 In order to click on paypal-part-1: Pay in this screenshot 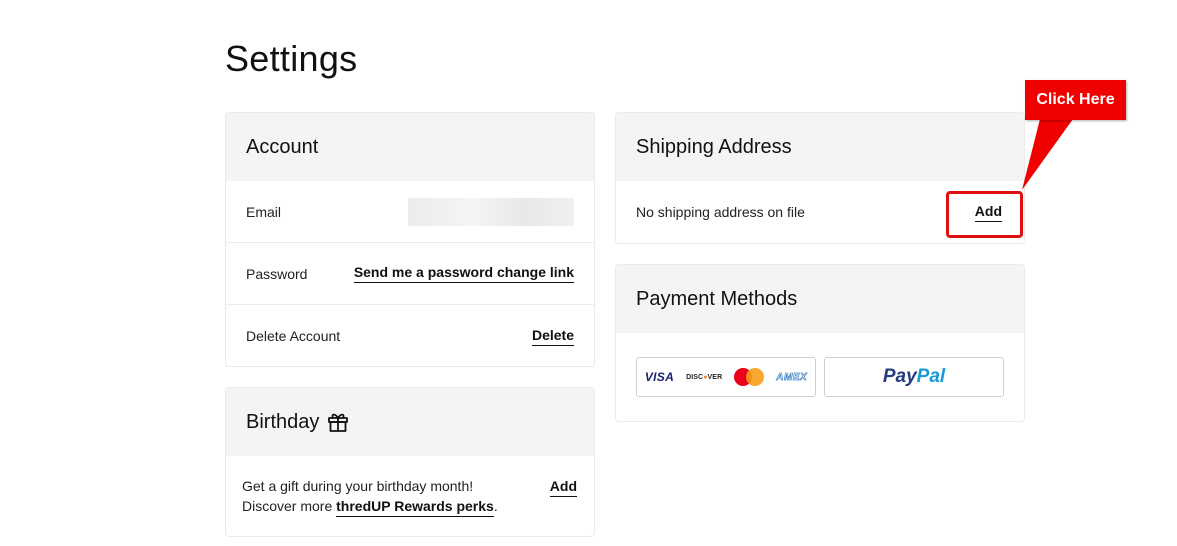, I will do `click(899, 376)`.